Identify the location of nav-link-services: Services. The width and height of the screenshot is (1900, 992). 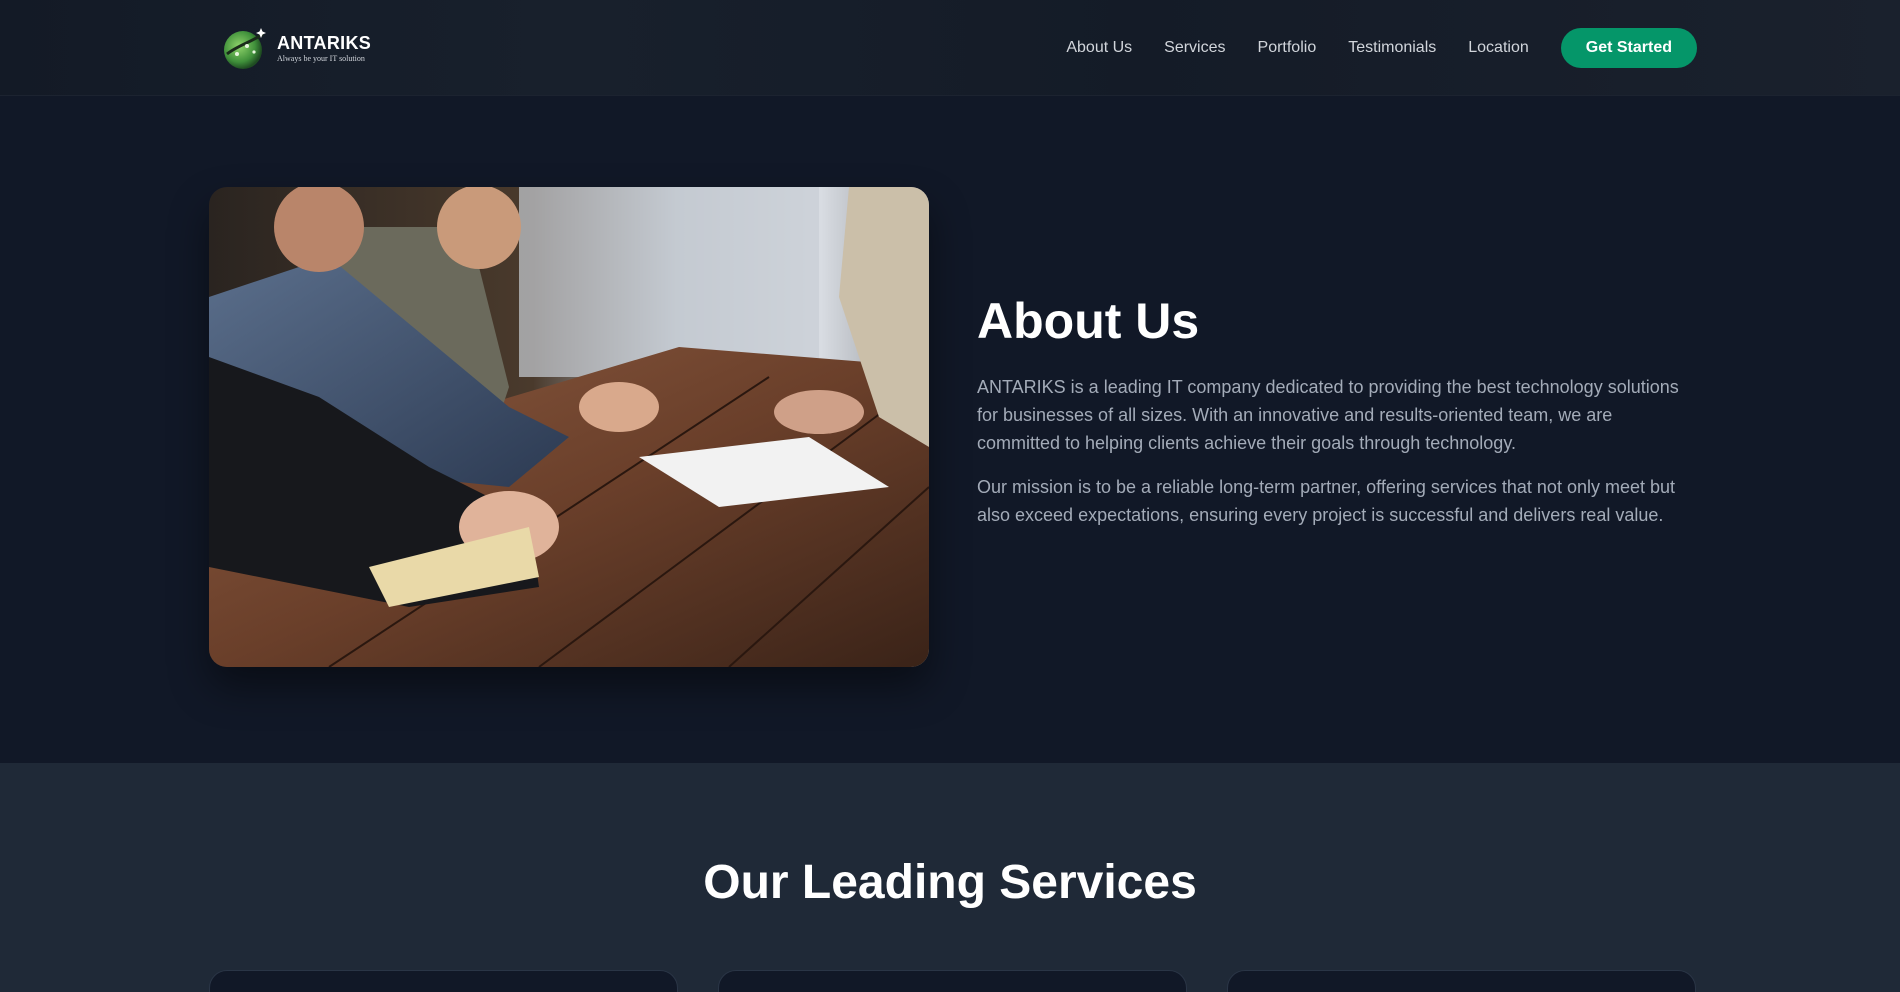
(1194, 48).